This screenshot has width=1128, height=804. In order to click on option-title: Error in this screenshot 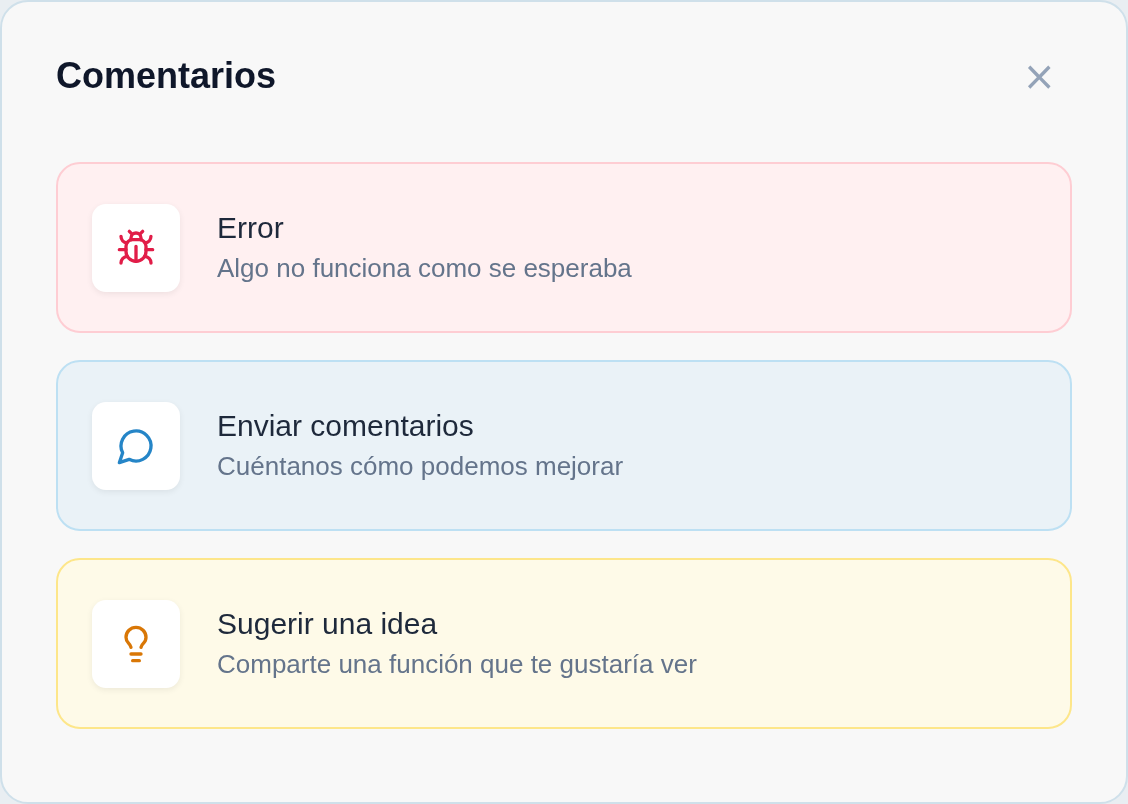, I will do `click(251, 228)`.